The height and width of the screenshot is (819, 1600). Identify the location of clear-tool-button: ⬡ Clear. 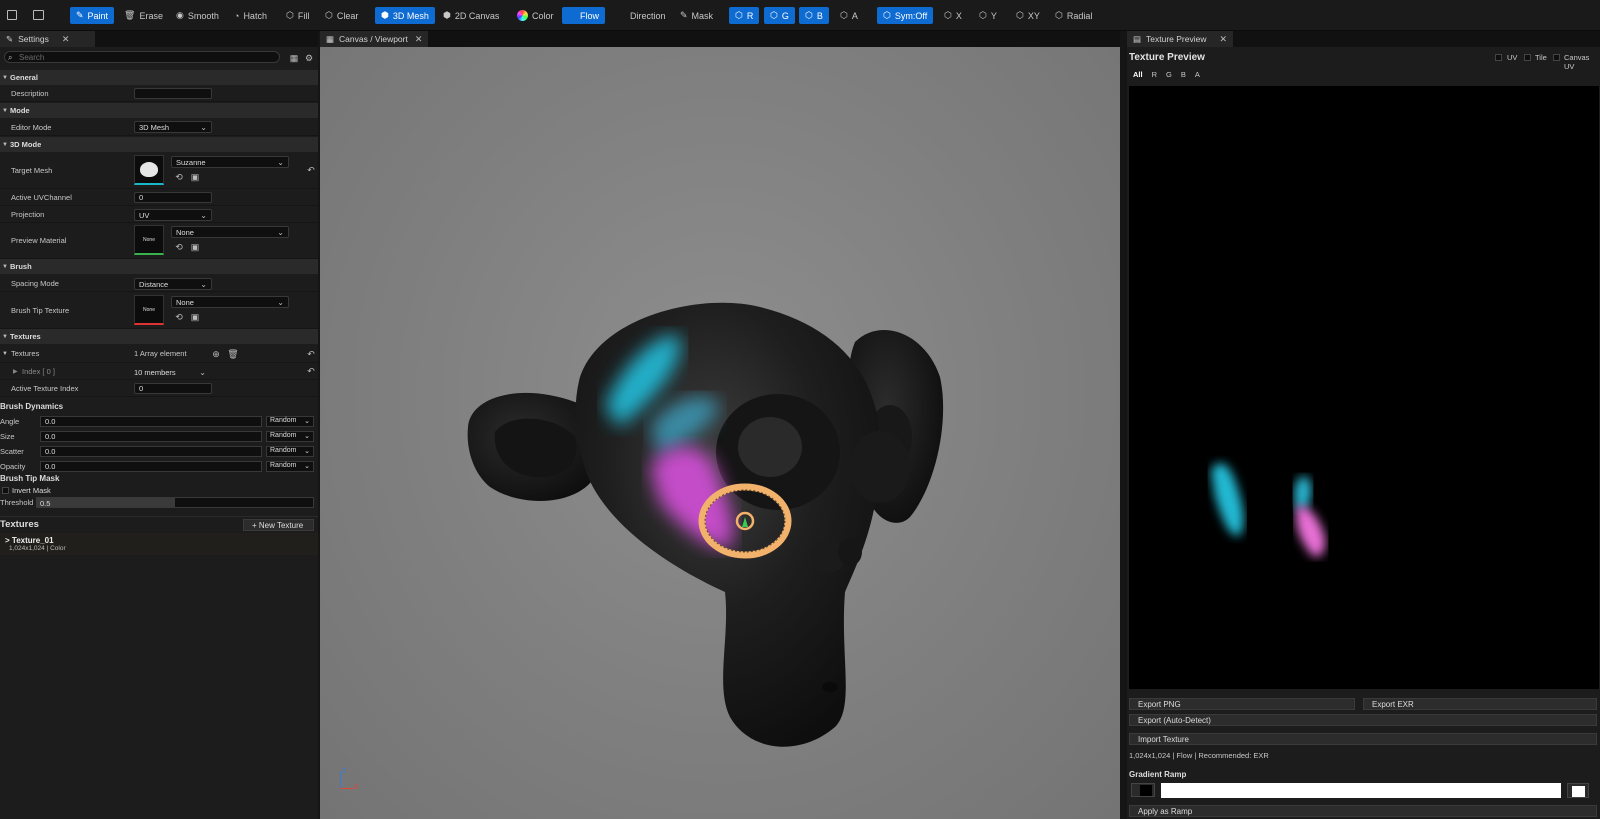
(341, 15).